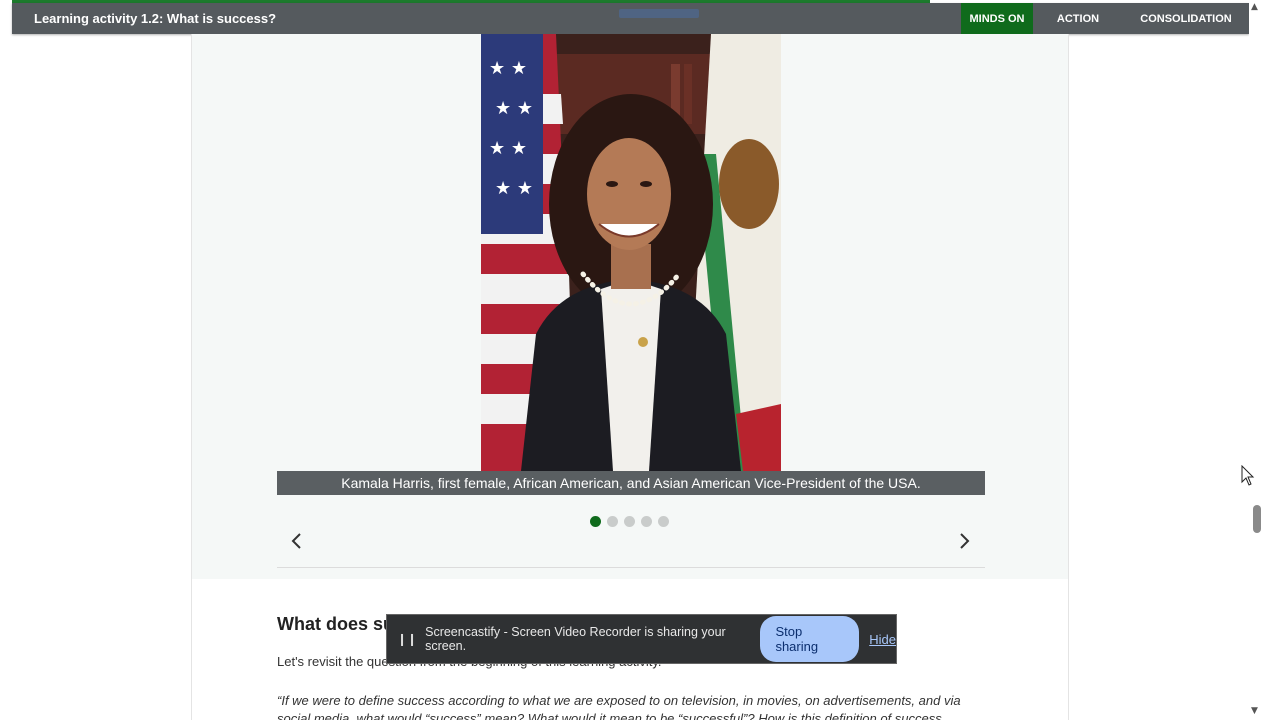  Describe the element at coordinates (659, 13) in the screenshot. I see `faint-logo` at that location.